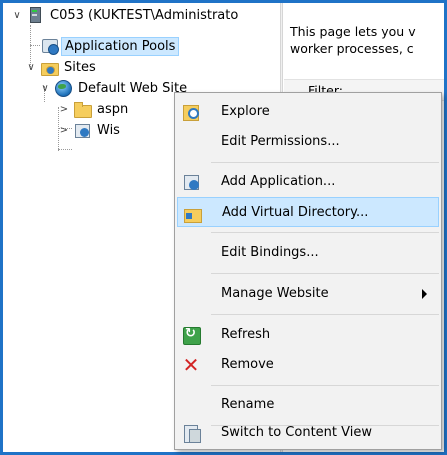 The width and height of the screenshot is (447, 455). I want to click on tree-node-application: > Wis, so click(90, 130).